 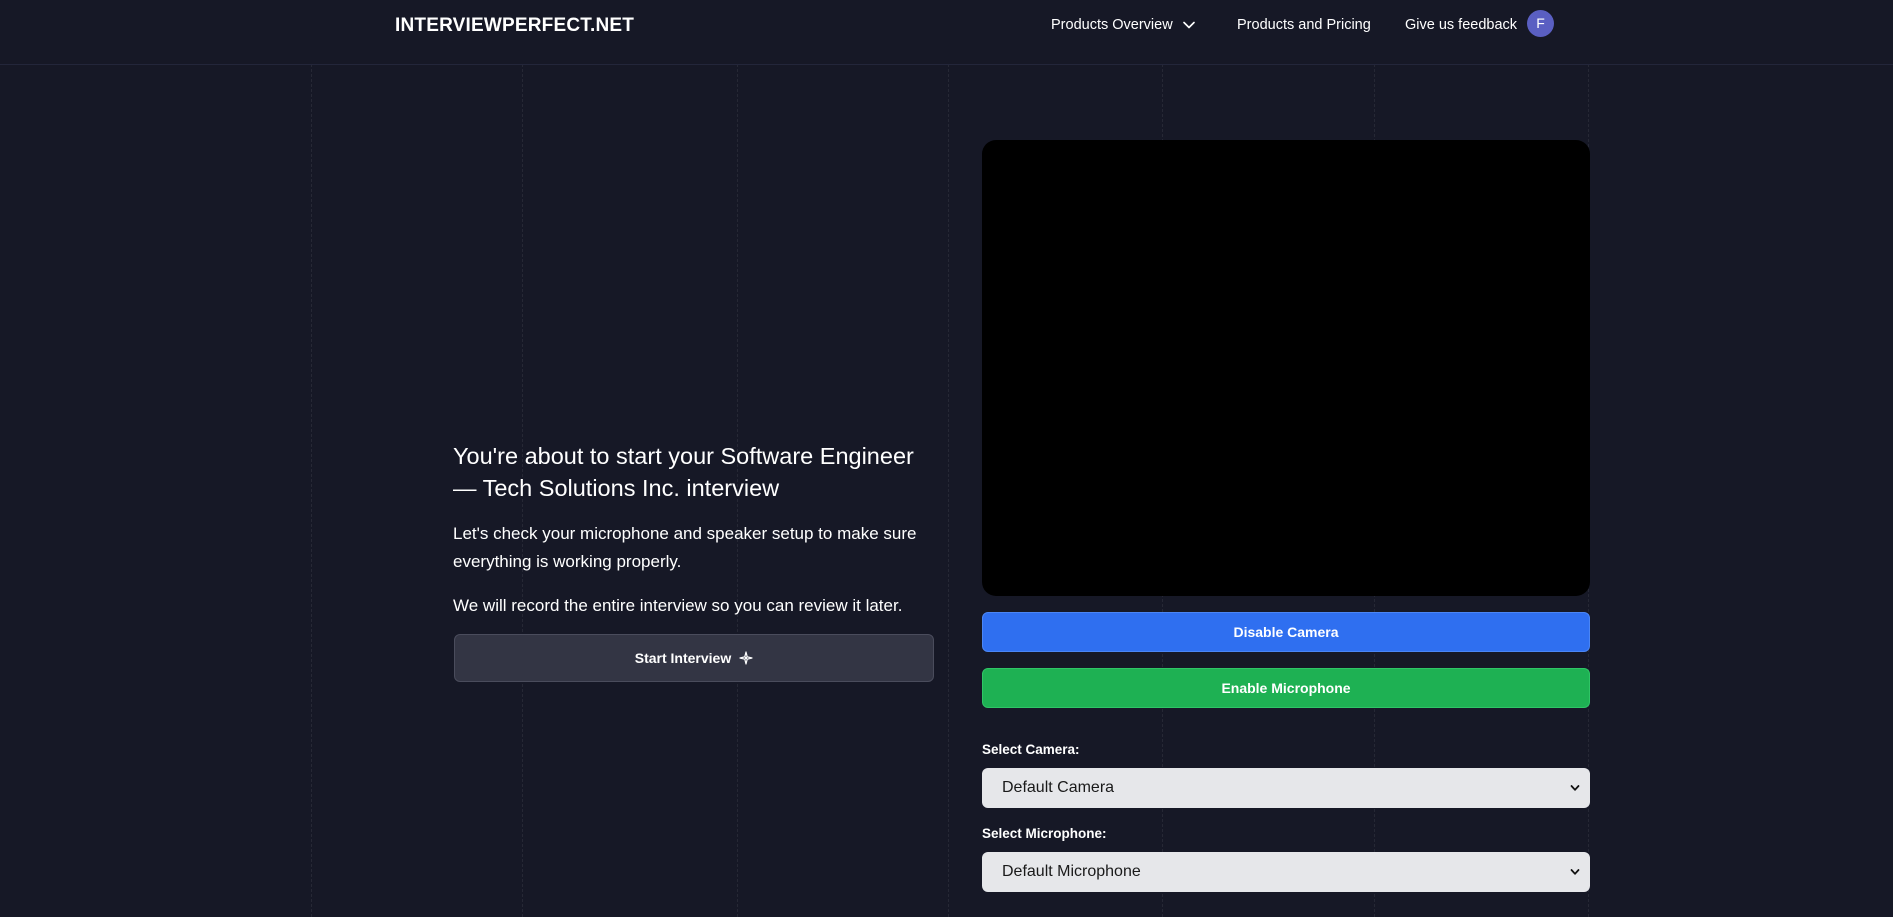 I want to click on start-interview-label: Start Interview, so click(x=683, y=658).